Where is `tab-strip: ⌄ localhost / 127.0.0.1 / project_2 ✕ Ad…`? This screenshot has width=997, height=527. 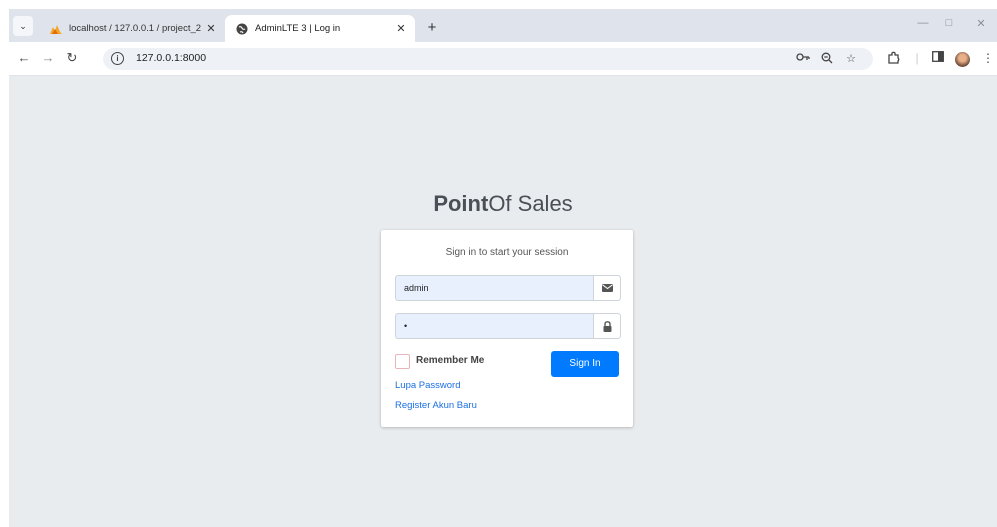
tab-strip: ⌄ localhost / 127.0.0.1 / project_2 ✕ Ad… is located at coordinates (503, 25).